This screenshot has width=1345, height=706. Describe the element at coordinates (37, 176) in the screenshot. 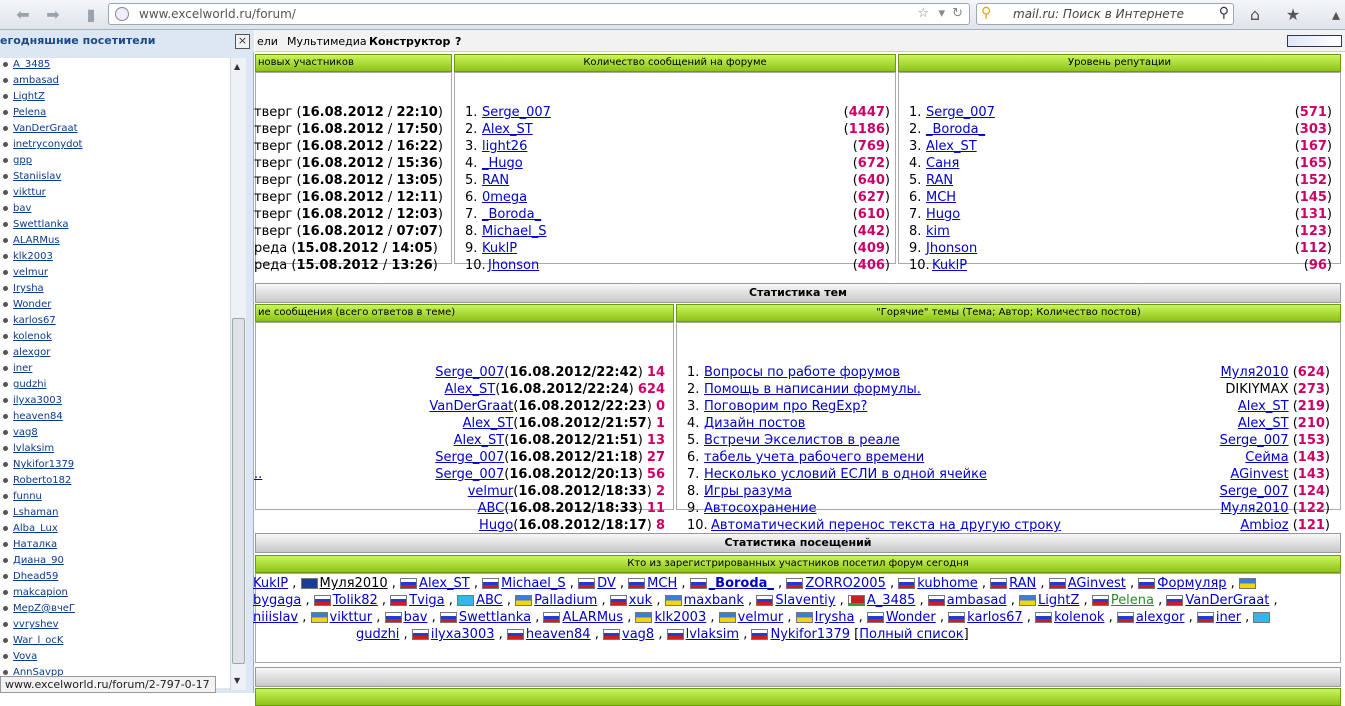

I see `sidebar-item-link: Staniislav` at that location.